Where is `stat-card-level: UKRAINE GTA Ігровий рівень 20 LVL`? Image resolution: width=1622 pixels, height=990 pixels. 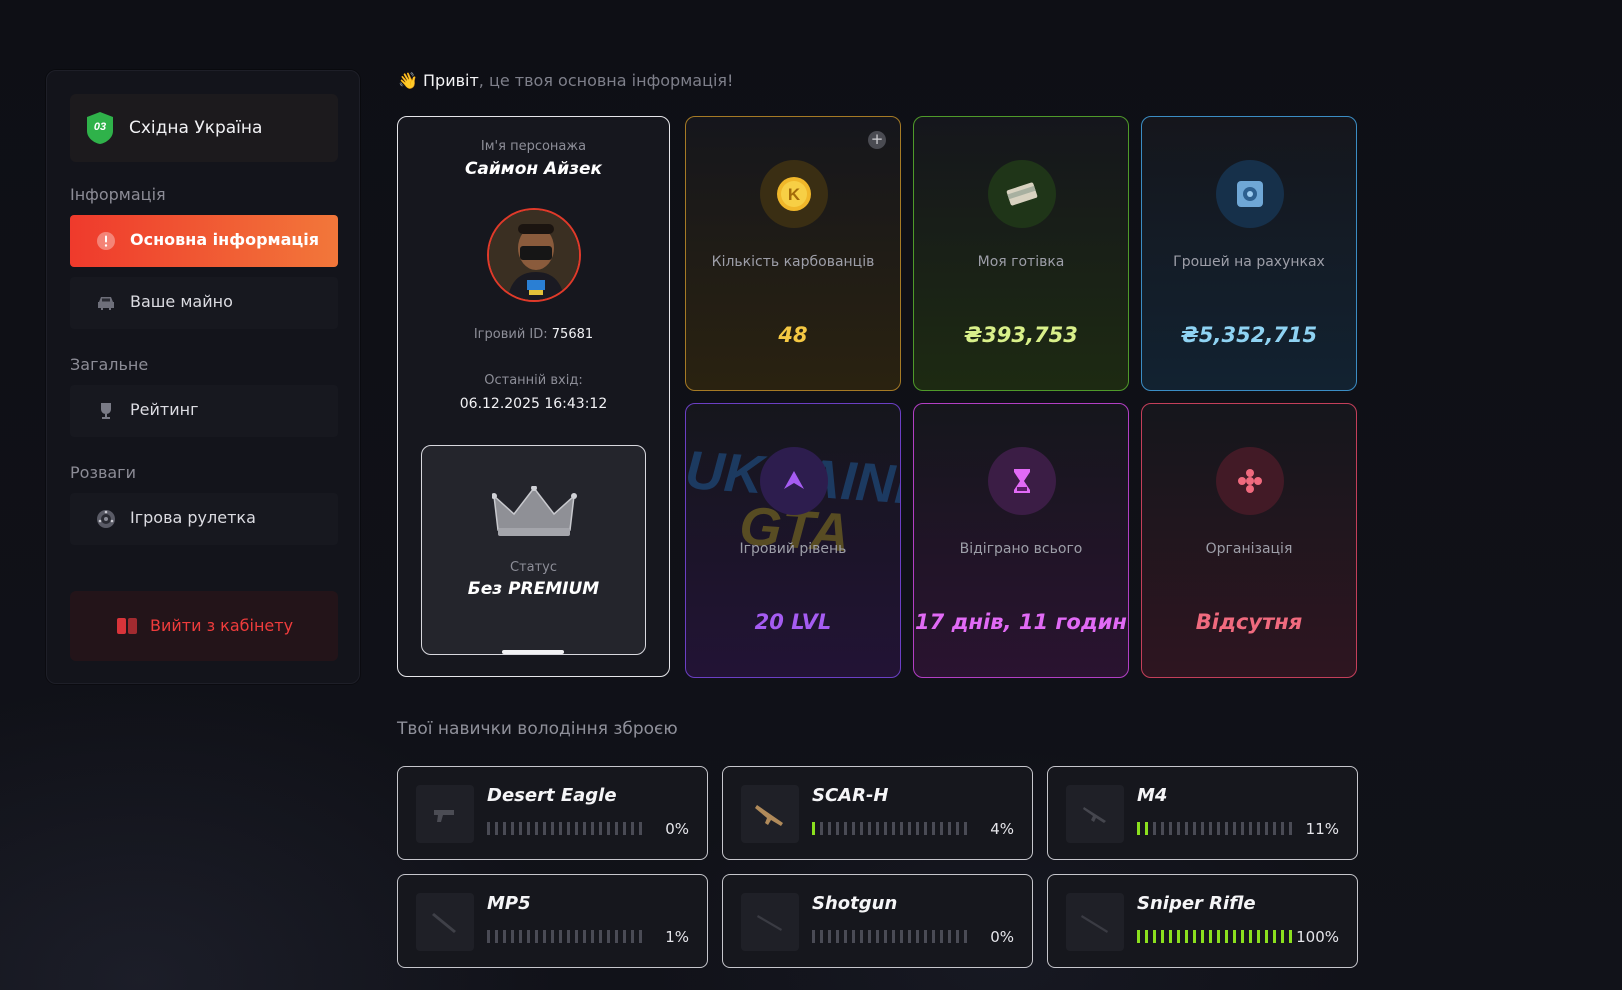
stat-card-level: UKRAINE GTA Ігровий рівень 20 LVL is located at coordinates (793, 540).